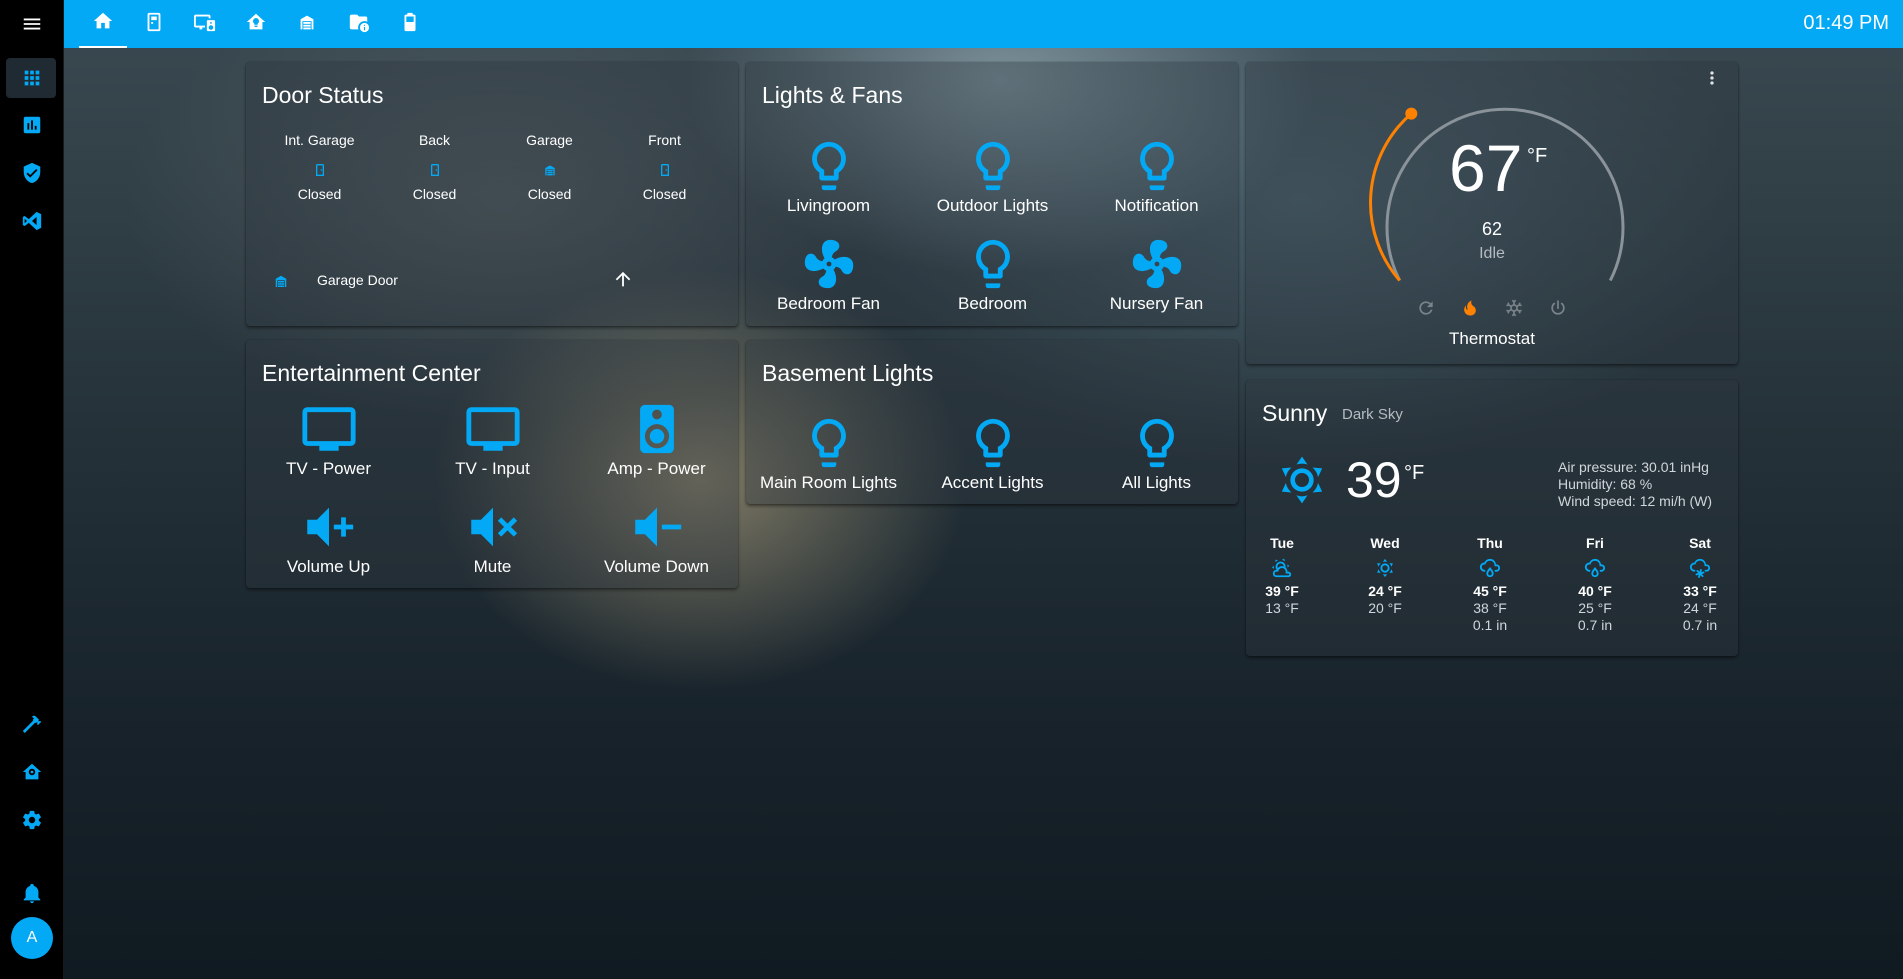 The width and height of the screenshot is (1903, 979). I want to click on forecast-day: Fri 40 °F 25 °F 0.7 in, so click(1595, 584).